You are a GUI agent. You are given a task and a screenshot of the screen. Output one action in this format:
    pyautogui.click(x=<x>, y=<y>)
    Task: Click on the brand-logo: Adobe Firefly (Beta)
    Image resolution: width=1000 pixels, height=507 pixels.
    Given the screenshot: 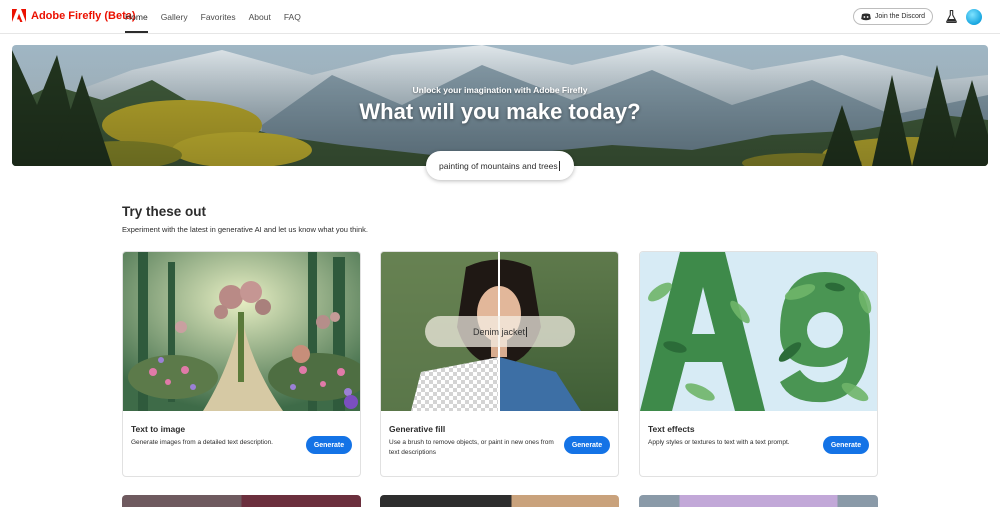 What is the action you would take?
    pyautogui.click(x=74, y=16)
    